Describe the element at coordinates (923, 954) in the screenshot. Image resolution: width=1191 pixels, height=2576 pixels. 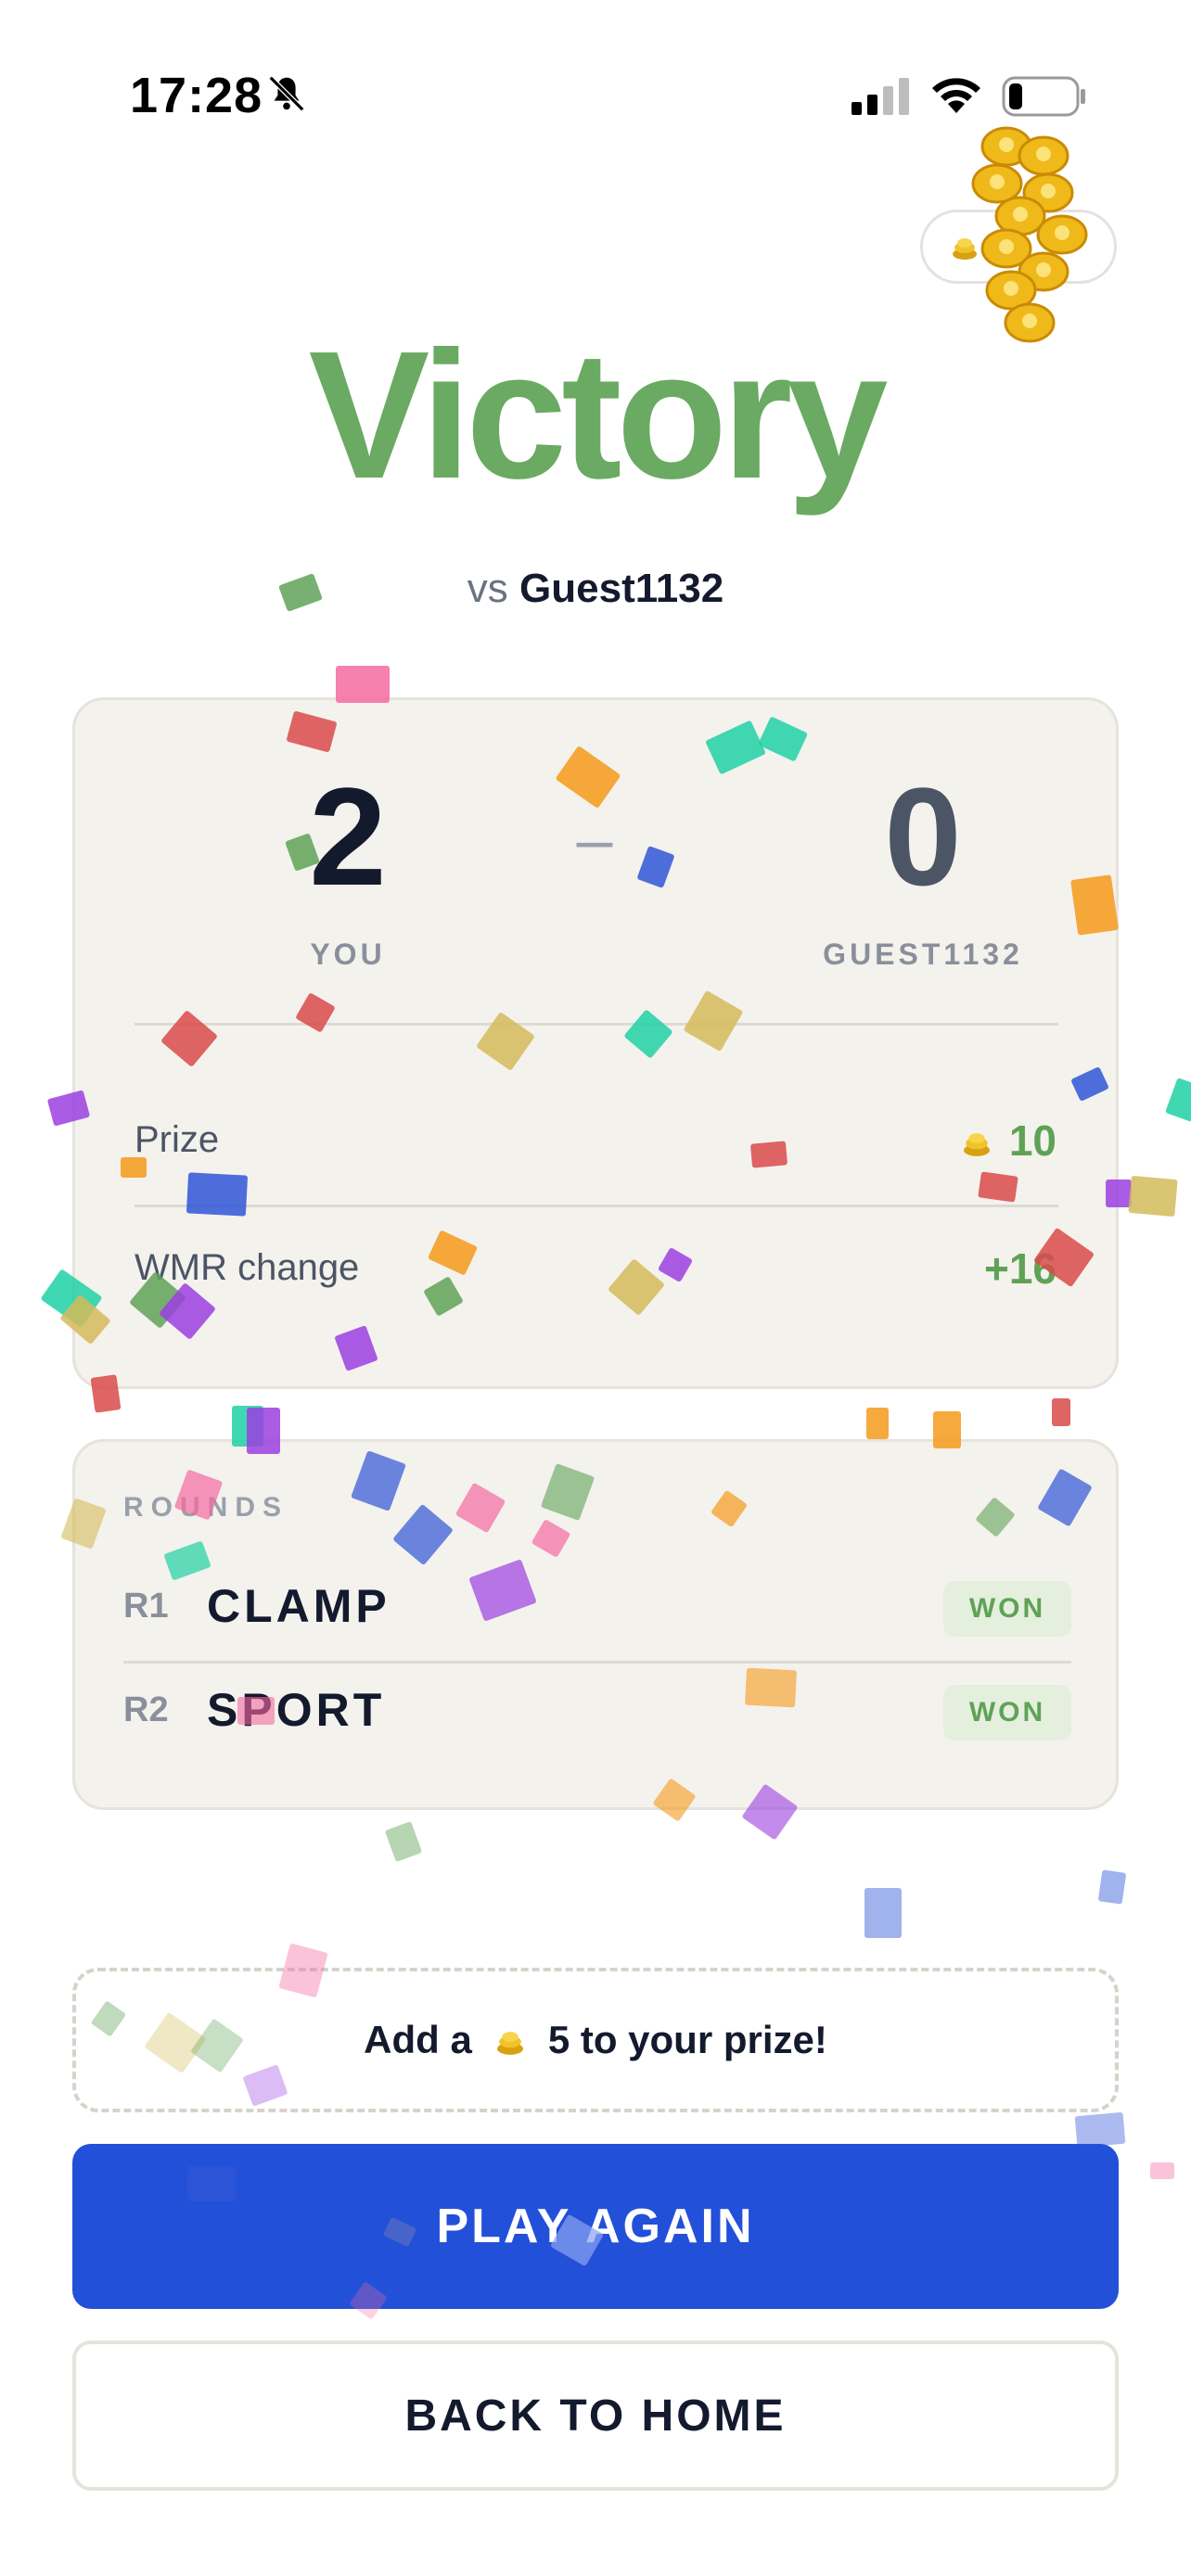
I see `opponent-label: GUEST1132` at that location.